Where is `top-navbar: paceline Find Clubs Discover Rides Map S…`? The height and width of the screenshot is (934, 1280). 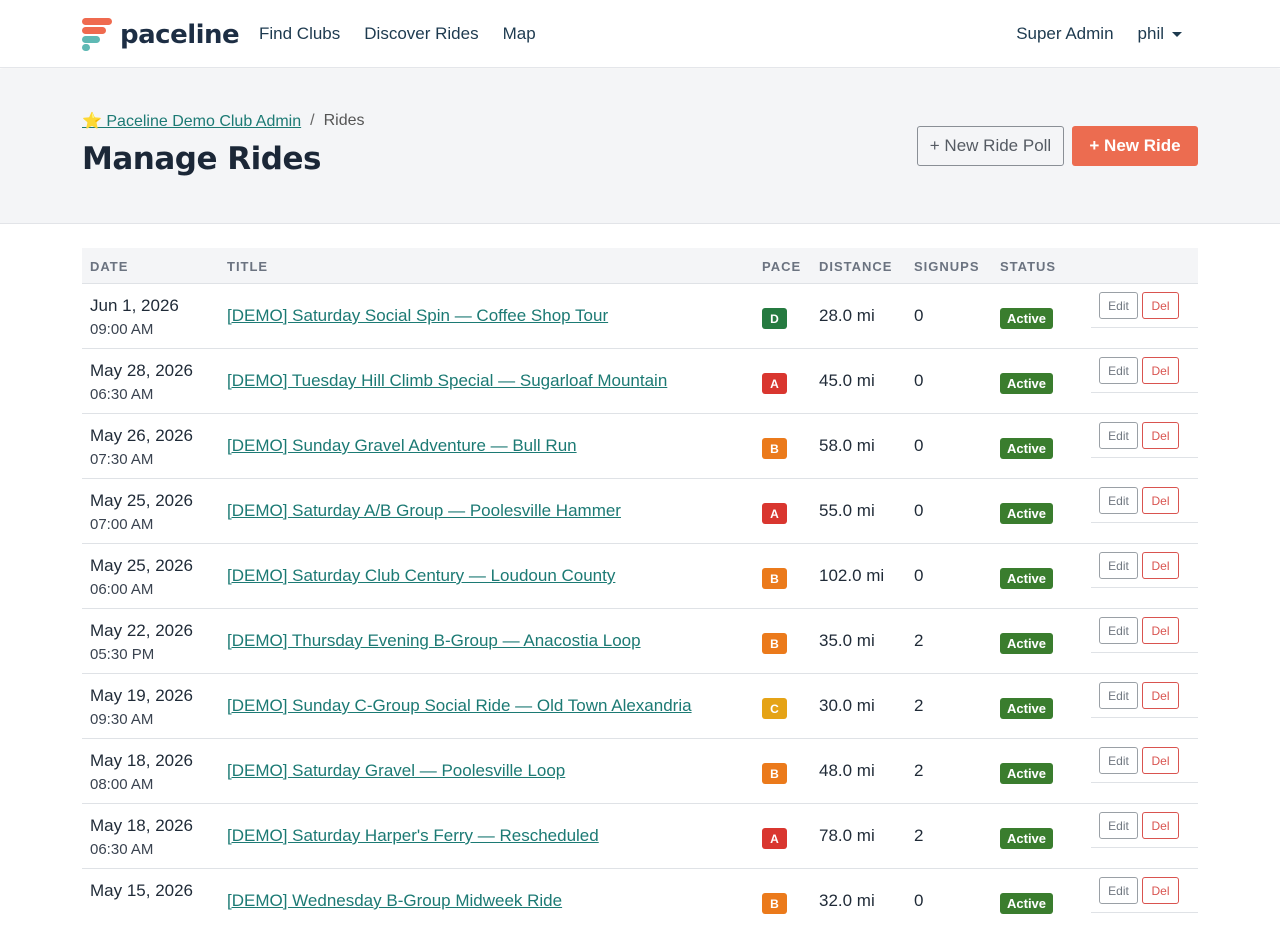 top-navbar: paceline Find Clubs Discover Rides Map S… is located at coordinates (640, 34).